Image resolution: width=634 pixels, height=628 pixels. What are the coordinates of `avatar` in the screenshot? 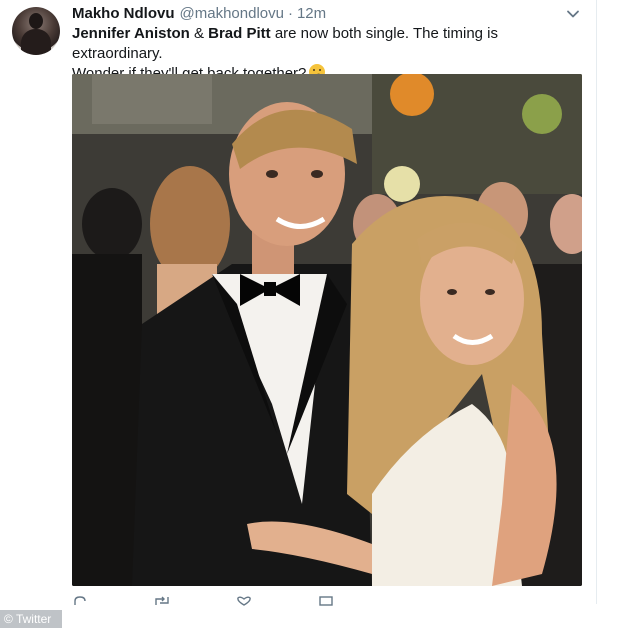 It's located at (36, 31).